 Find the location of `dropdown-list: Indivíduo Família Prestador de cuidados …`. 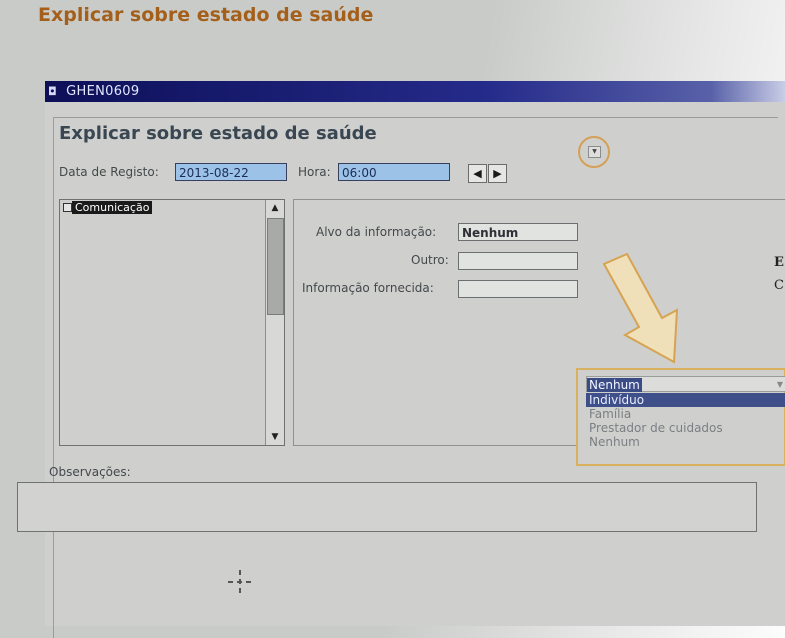

dropdown-list: Indivíduo Família Prestador de cuidados … is located at coordinates (685, 421).